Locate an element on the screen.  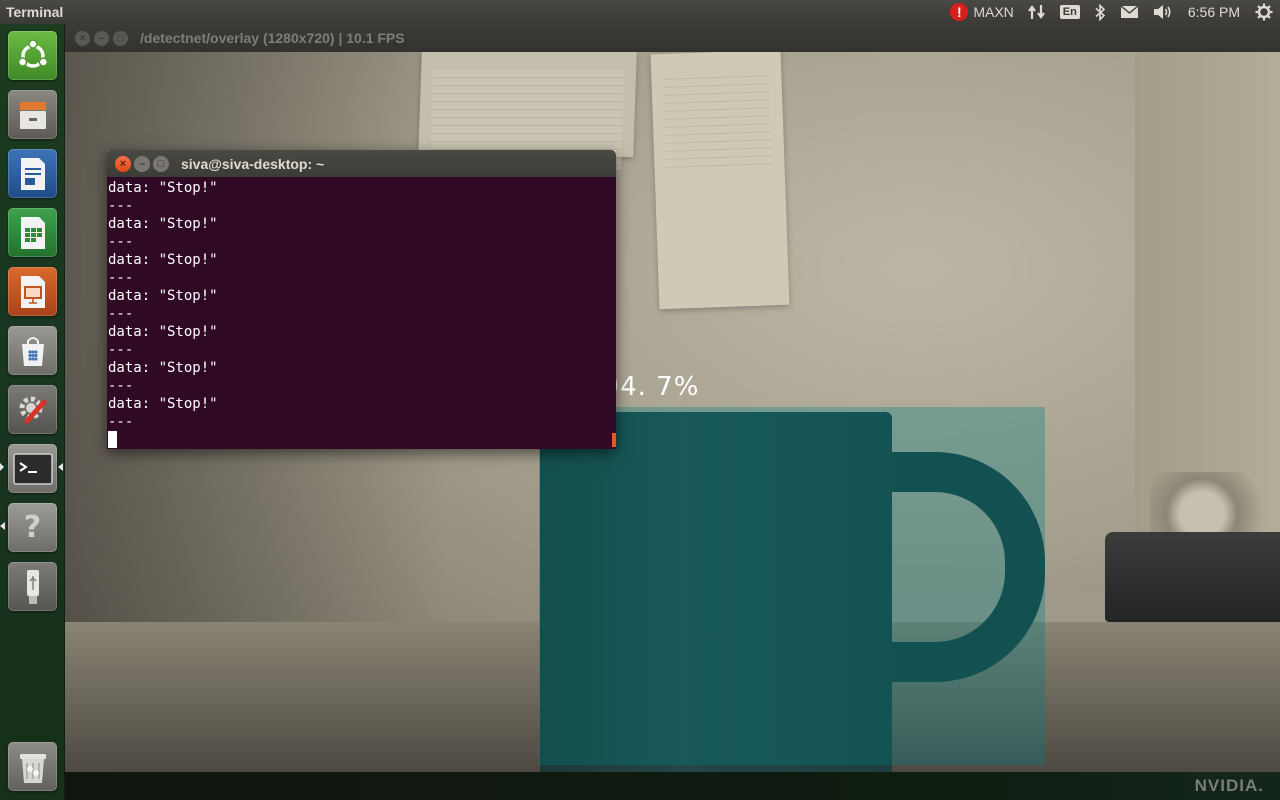
keyboard-layout-label: En is located at coordinates (1069, 12).